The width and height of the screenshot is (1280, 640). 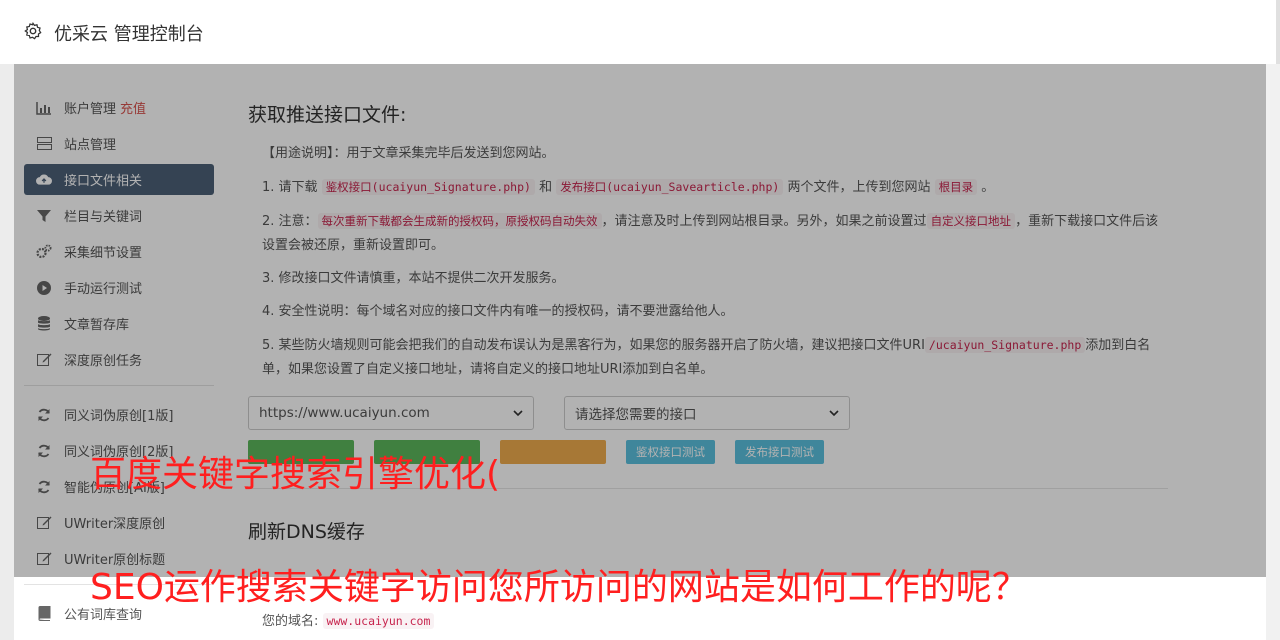 I want to click on scrollbar, so click(x=1273, y=352).